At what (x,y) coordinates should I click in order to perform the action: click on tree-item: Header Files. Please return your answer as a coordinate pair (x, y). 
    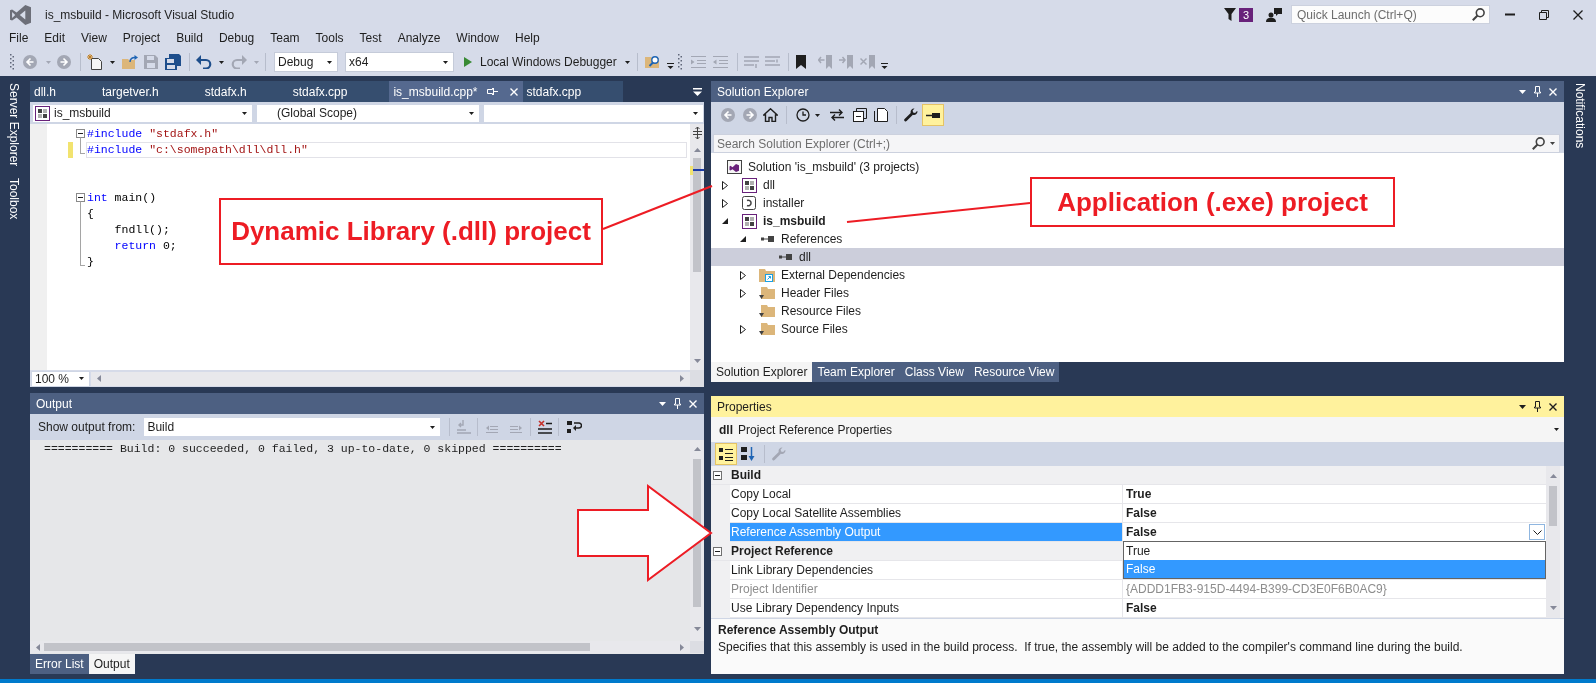
    Looking at the image, I should click on (815, 293).